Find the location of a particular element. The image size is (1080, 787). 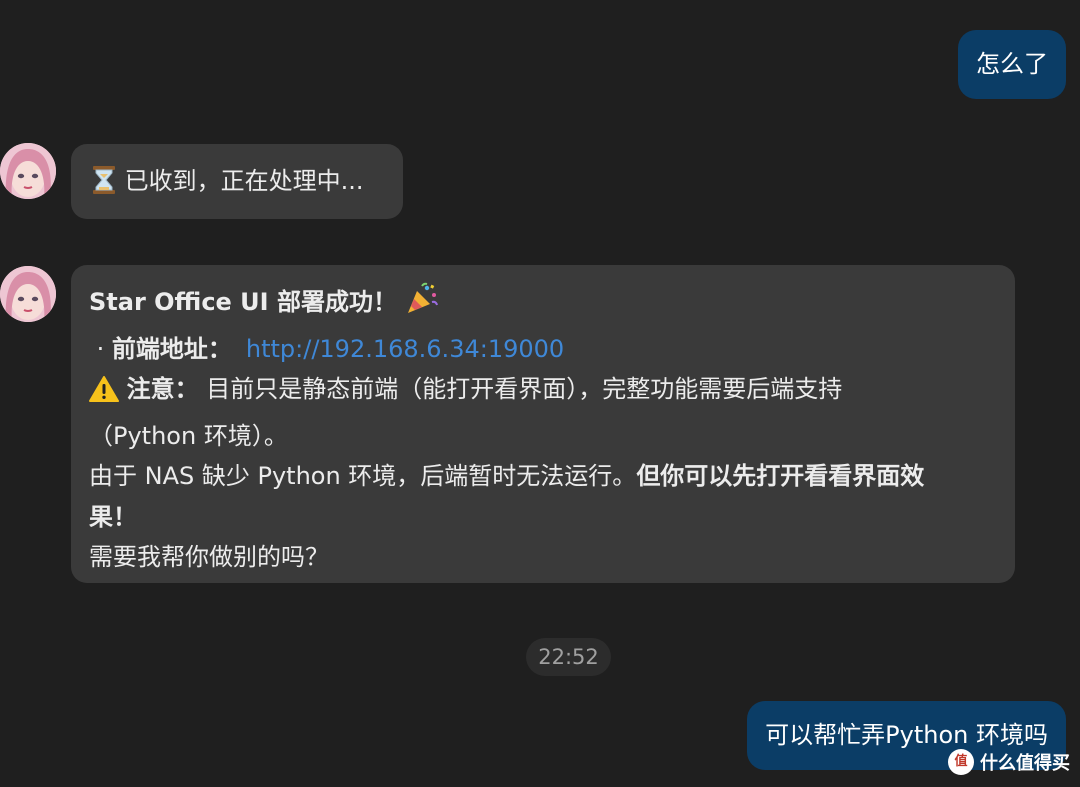

status-highlight: 但你可以先打开看看界面效 is located at coordinates (780, 476).